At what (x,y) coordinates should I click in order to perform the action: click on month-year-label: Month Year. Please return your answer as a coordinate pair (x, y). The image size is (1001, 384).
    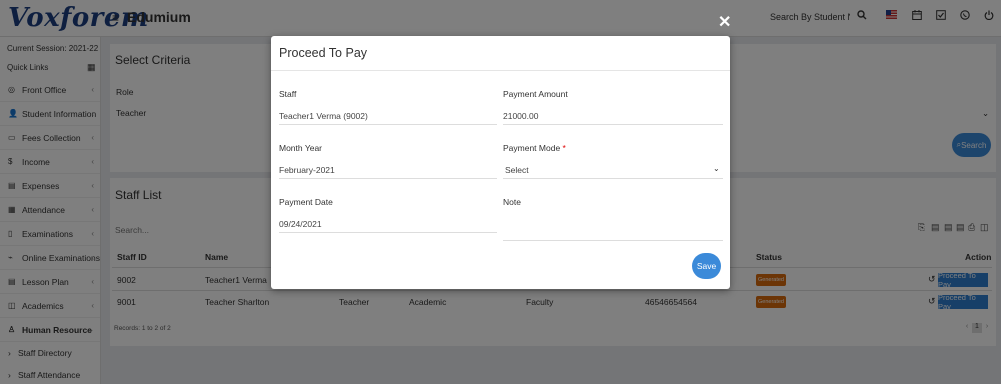
    Looking at the image, I should click on (301, 148).